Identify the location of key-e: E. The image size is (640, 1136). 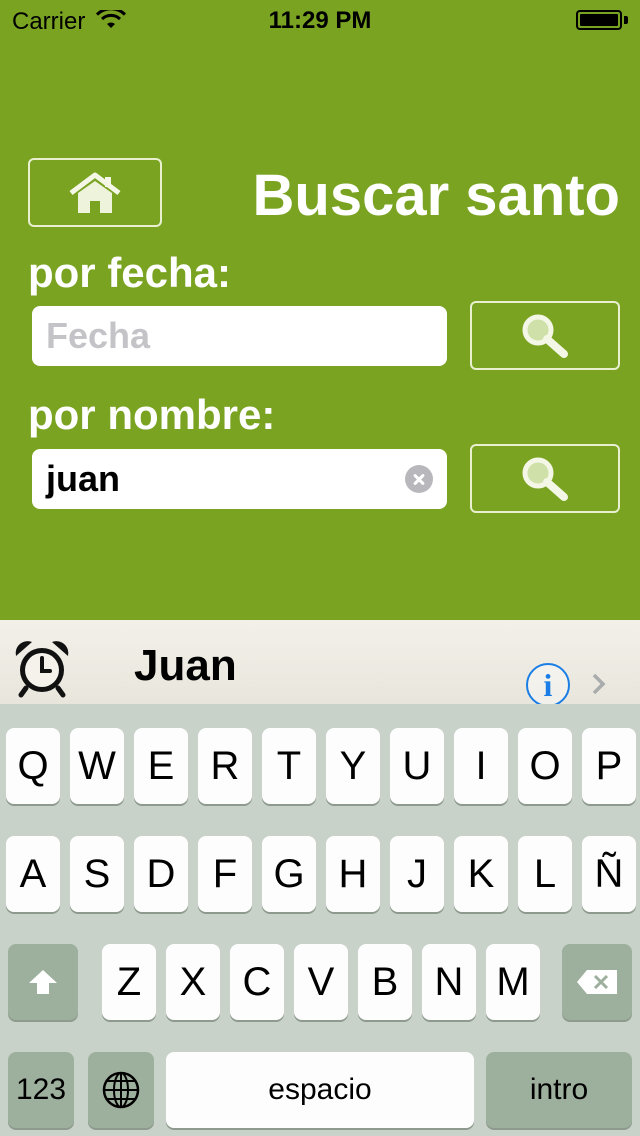
(161, 766).